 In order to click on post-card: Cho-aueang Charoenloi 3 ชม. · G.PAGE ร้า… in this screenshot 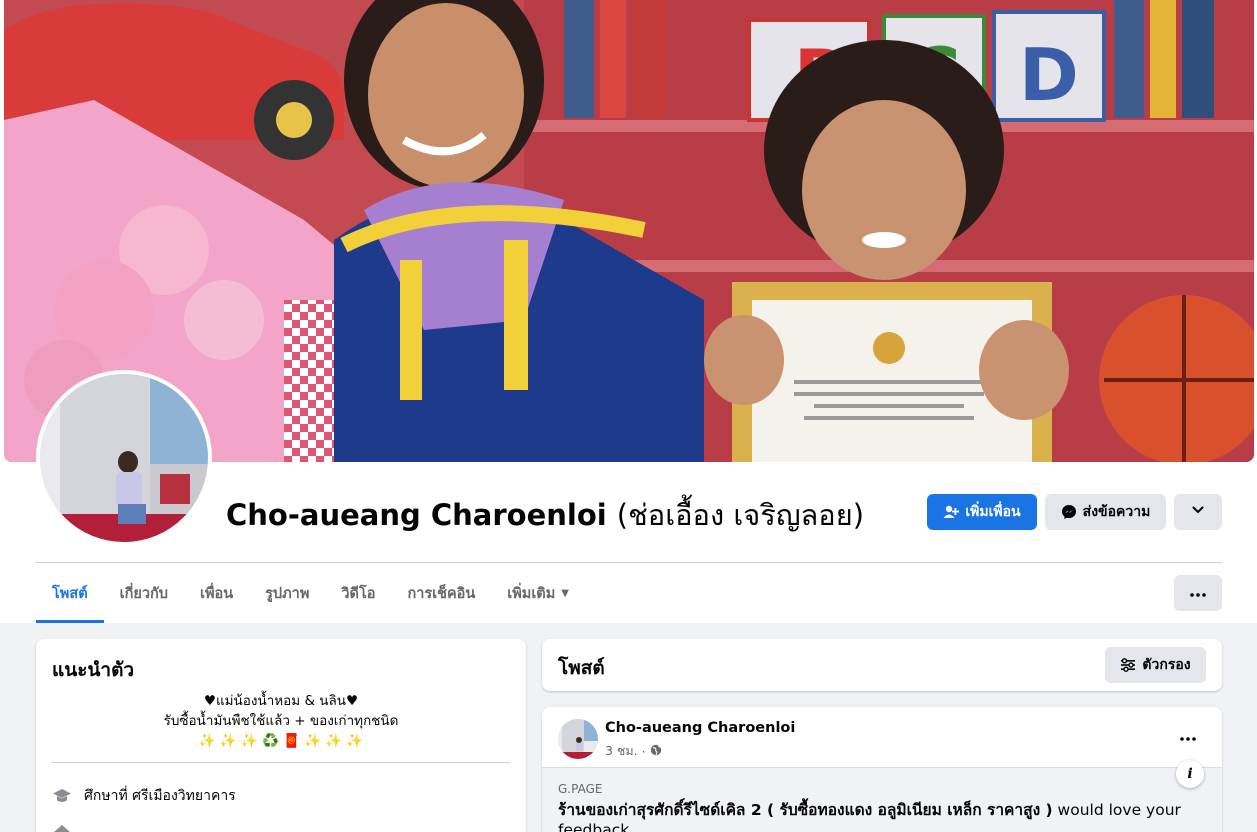, I will do `click(882, 769)`.